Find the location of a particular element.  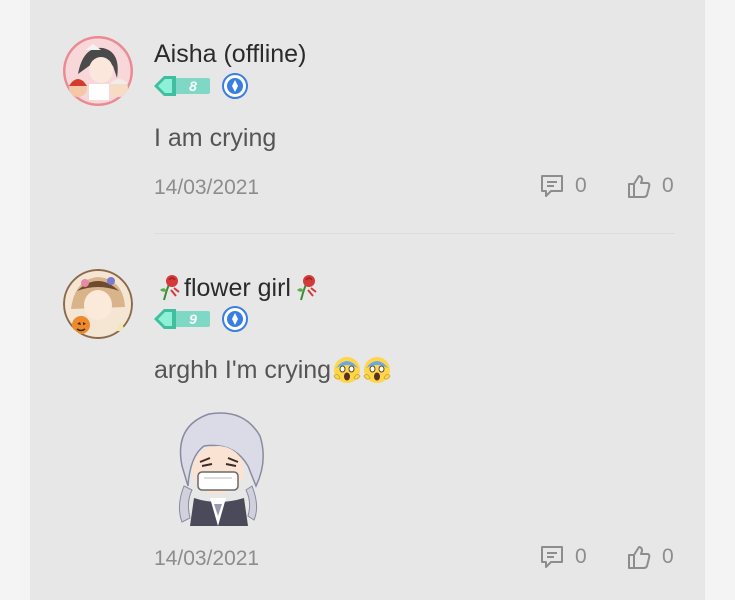

username: flower girl is located at coordinates (237, 287).